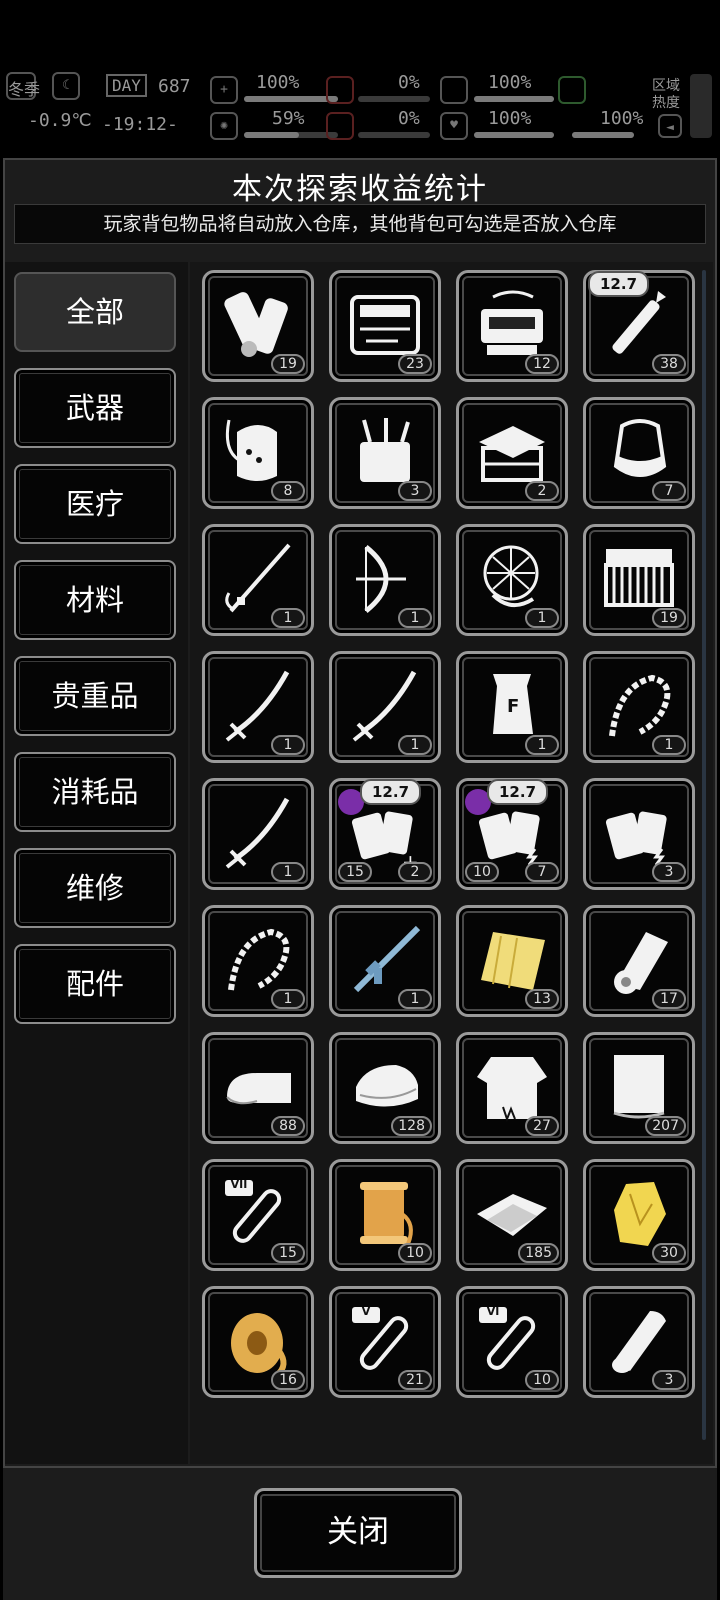 The width and height of the screenshot is (720, 1600). What do you see at coordinates (358, 1533) in the screenshot?
I see `close-button: 关闭` at bounding box center [358, 1533].